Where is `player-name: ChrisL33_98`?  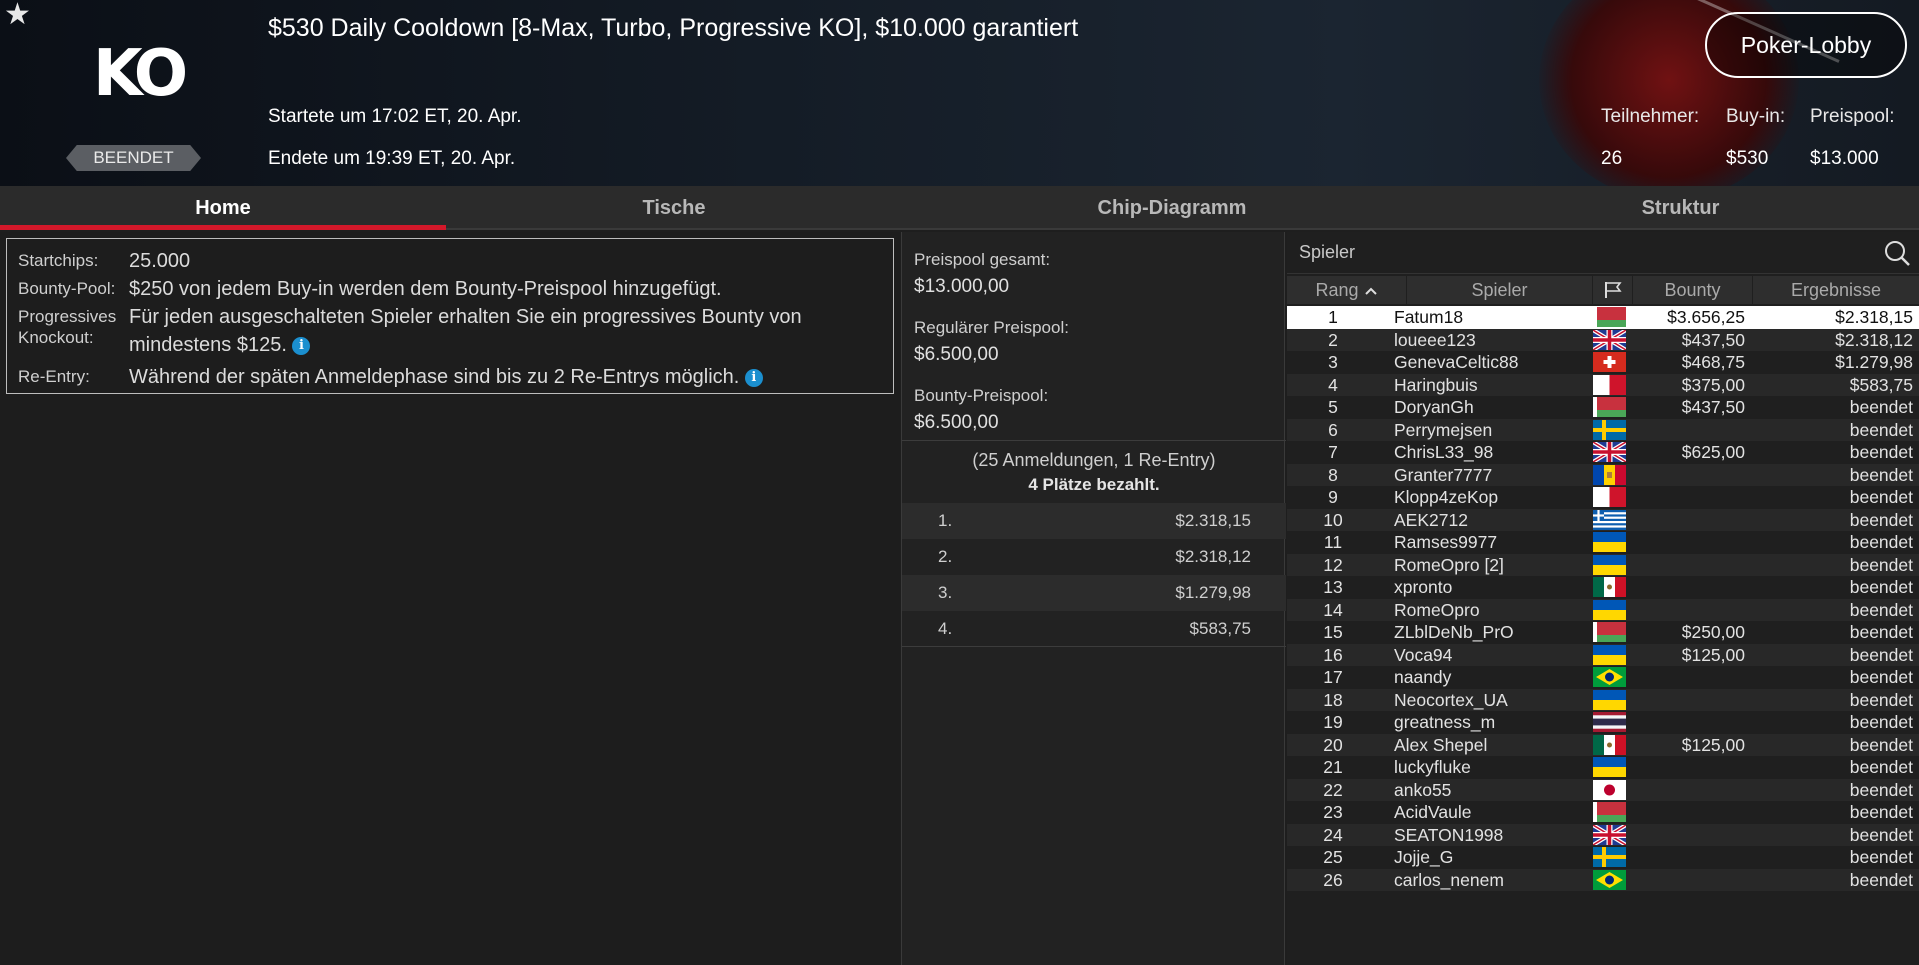
player-name: ChrisL33_98 is located at coordinates (1444, 452).